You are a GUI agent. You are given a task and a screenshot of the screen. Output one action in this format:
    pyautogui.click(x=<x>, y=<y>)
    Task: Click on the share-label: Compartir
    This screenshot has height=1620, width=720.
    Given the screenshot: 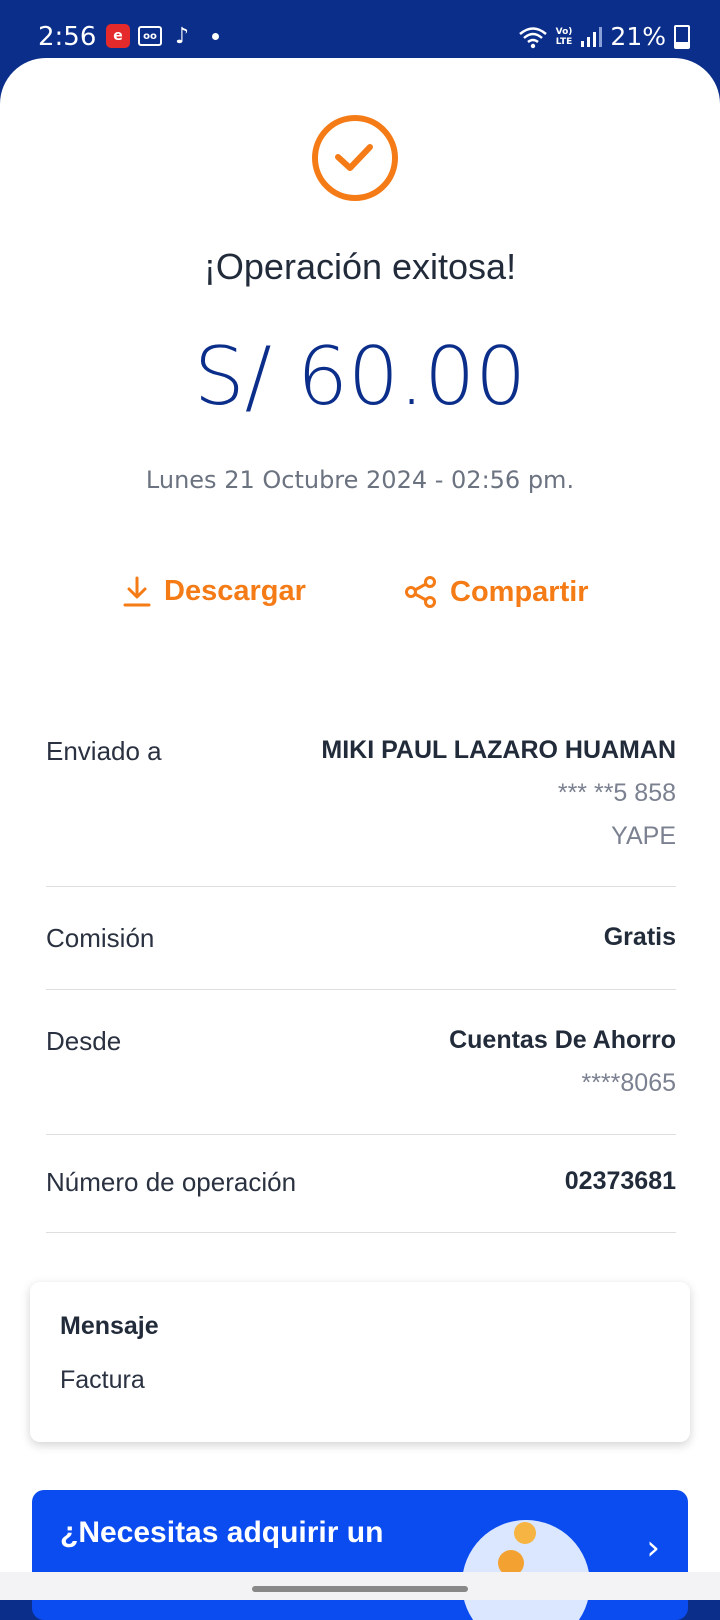 What is the action you would take?
    pyautogui.click(x=519, y=591)
    